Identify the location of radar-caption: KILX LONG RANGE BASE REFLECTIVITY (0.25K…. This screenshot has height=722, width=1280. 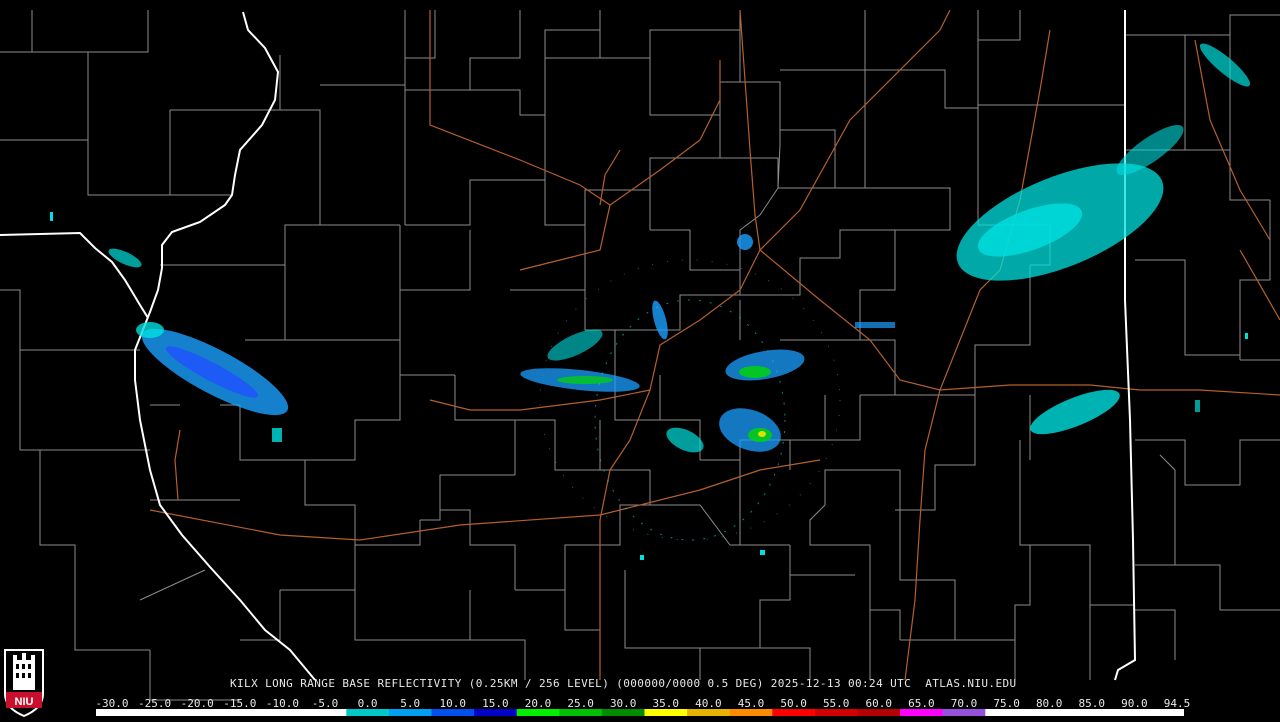
(623, 683).